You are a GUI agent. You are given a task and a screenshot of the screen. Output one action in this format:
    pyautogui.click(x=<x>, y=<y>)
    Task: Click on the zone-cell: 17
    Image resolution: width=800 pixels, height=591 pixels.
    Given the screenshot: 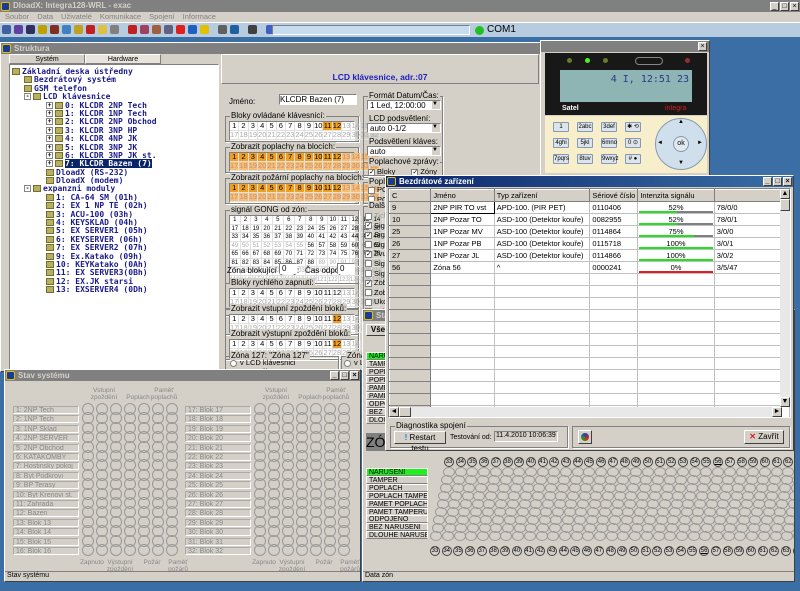 What is the action you would take?
    pyautogui.click(x=235, y=228)
    